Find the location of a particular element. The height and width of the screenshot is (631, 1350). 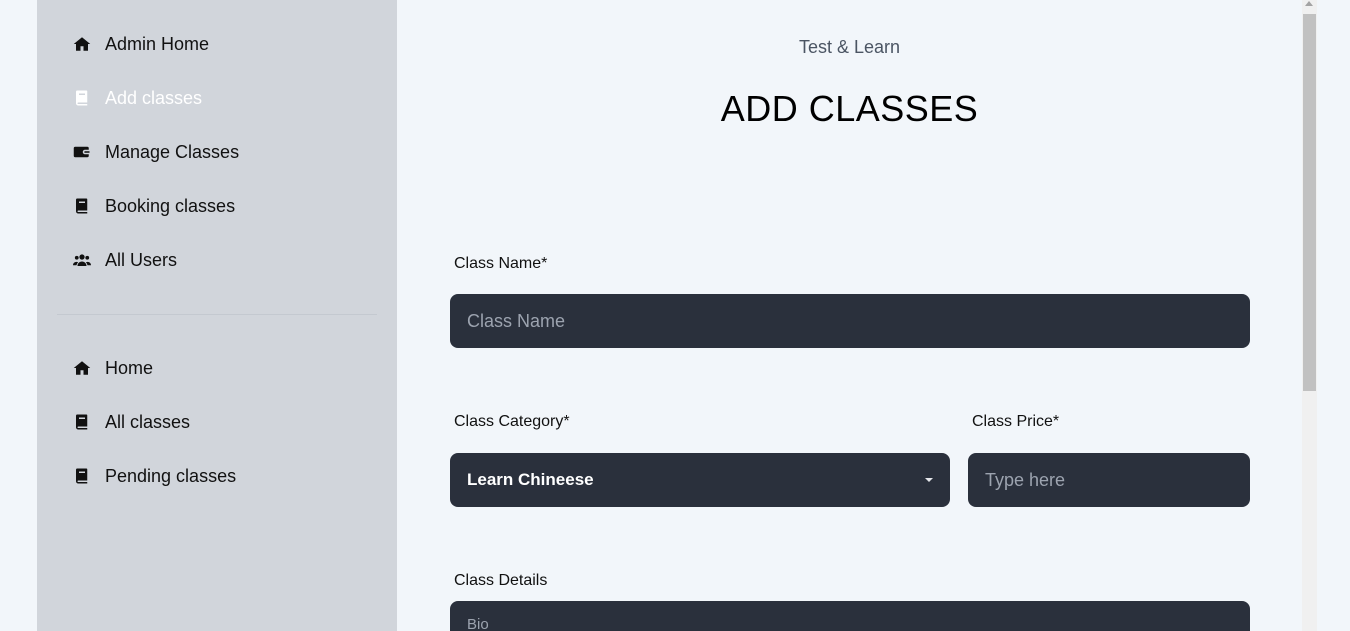

sidebar-item-label: Manage Classes is located at coordinates (172, 151).